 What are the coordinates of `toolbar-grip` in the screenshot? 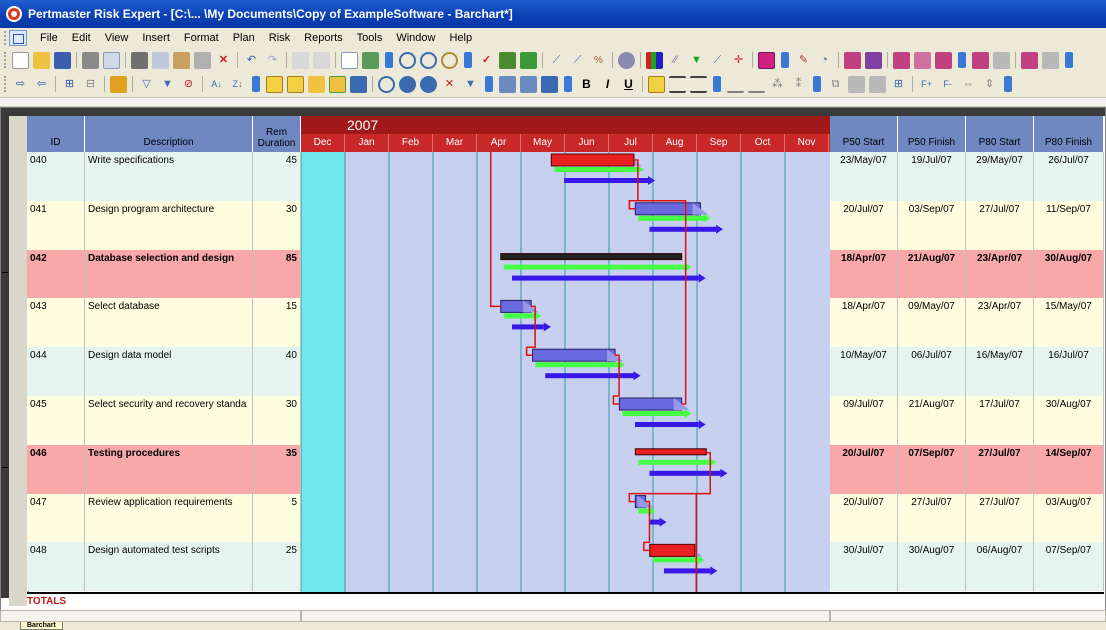 It's located at (5, 60).